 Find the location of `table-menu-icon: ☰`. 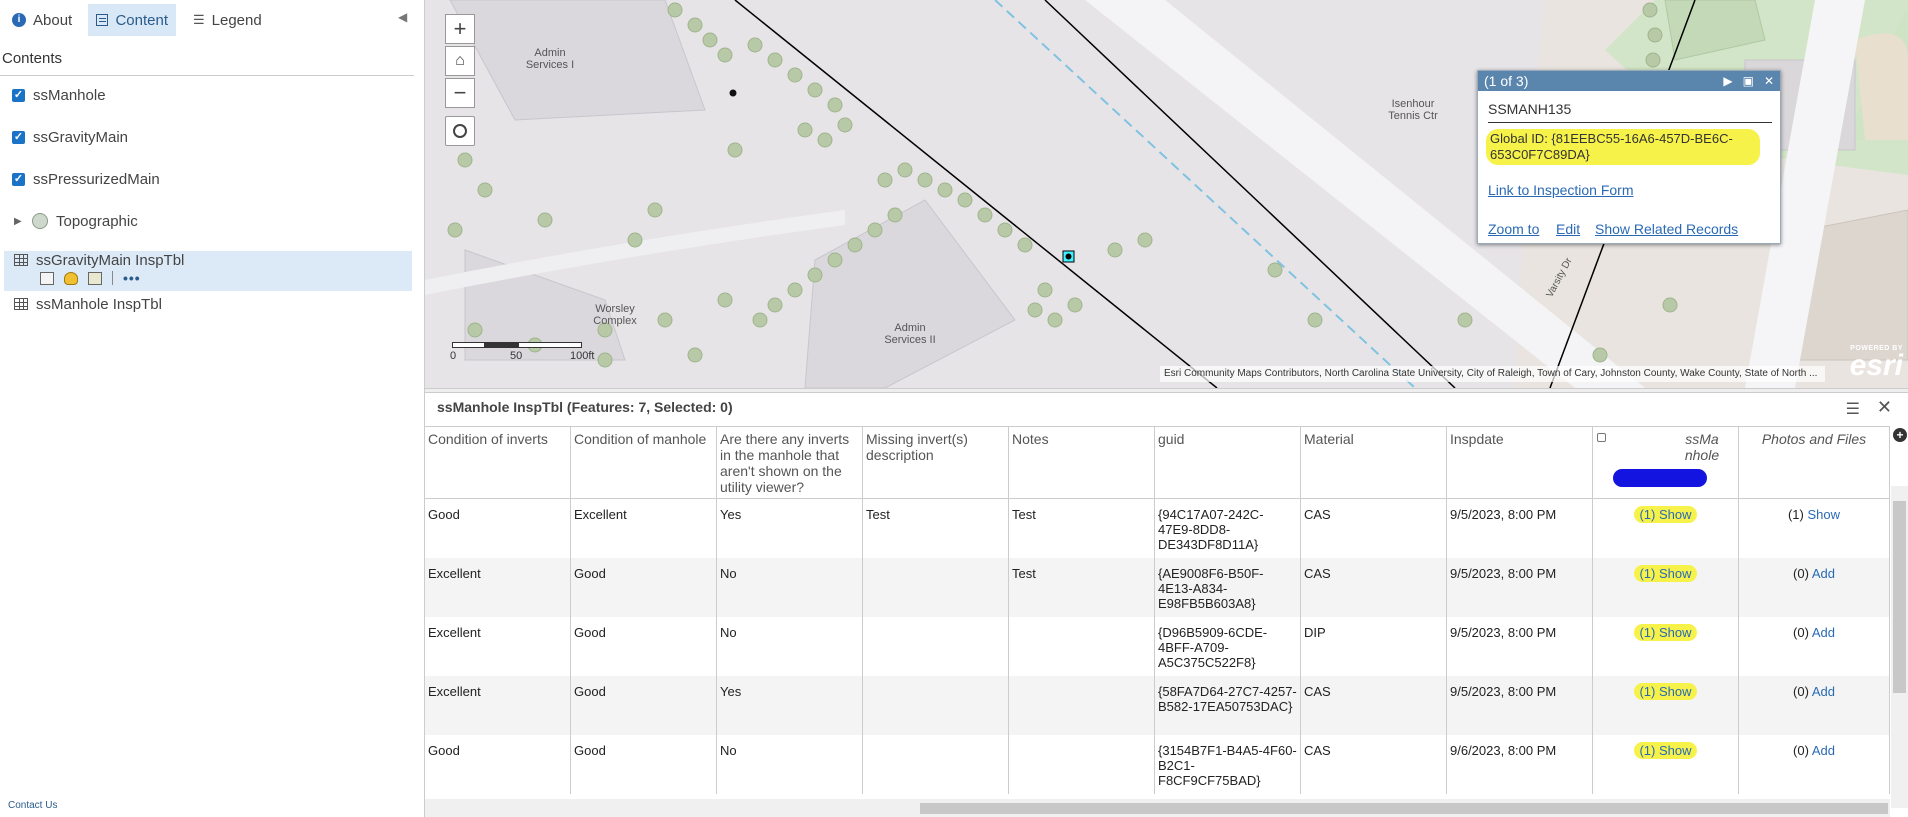

table-menu-icon: ☰ is located at coordinates (1853, 409).